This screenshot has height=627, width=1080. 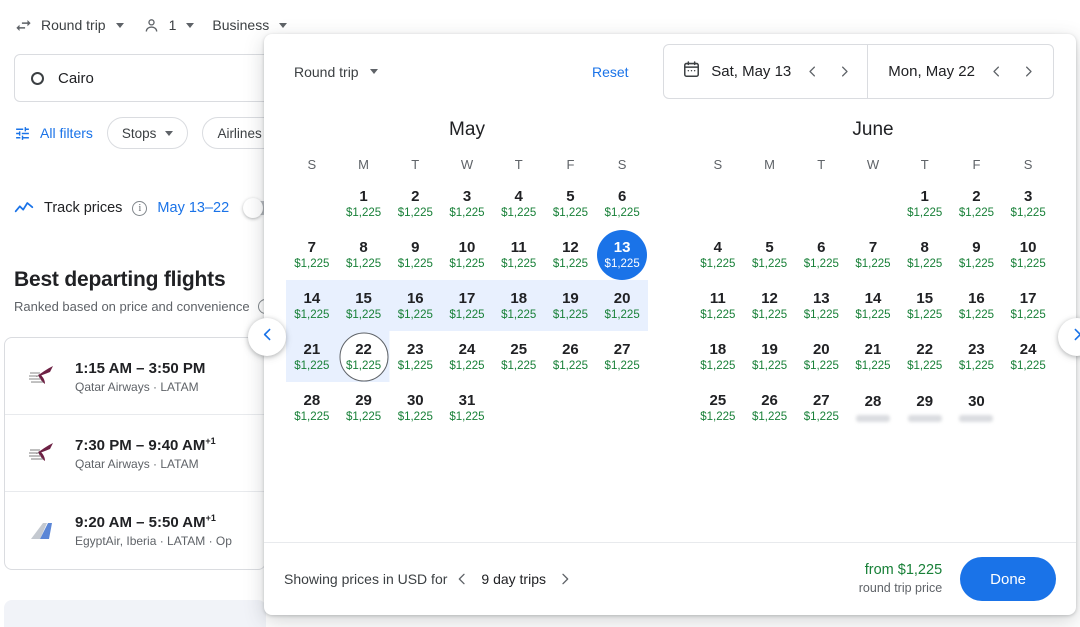 I want to click on track-prices-dates: May 13–22, so click(x=193, y=208).